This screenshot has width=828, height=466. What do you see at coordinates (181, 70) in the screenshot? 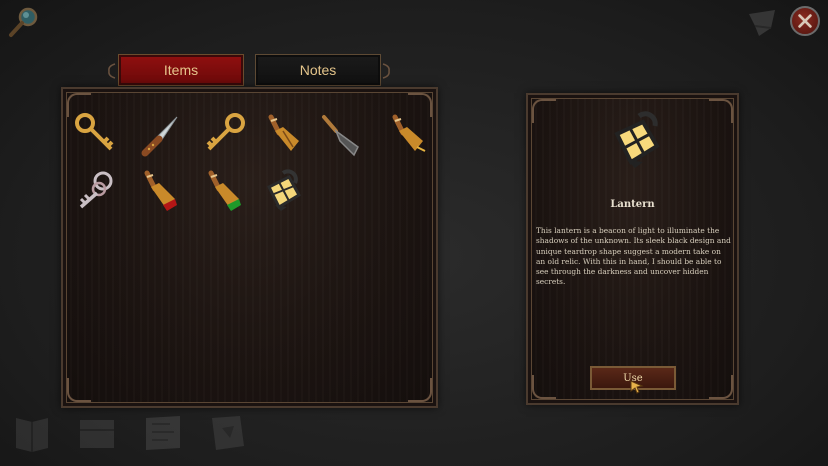
I see `tab-items: Items` at bounding box center [181, 70].